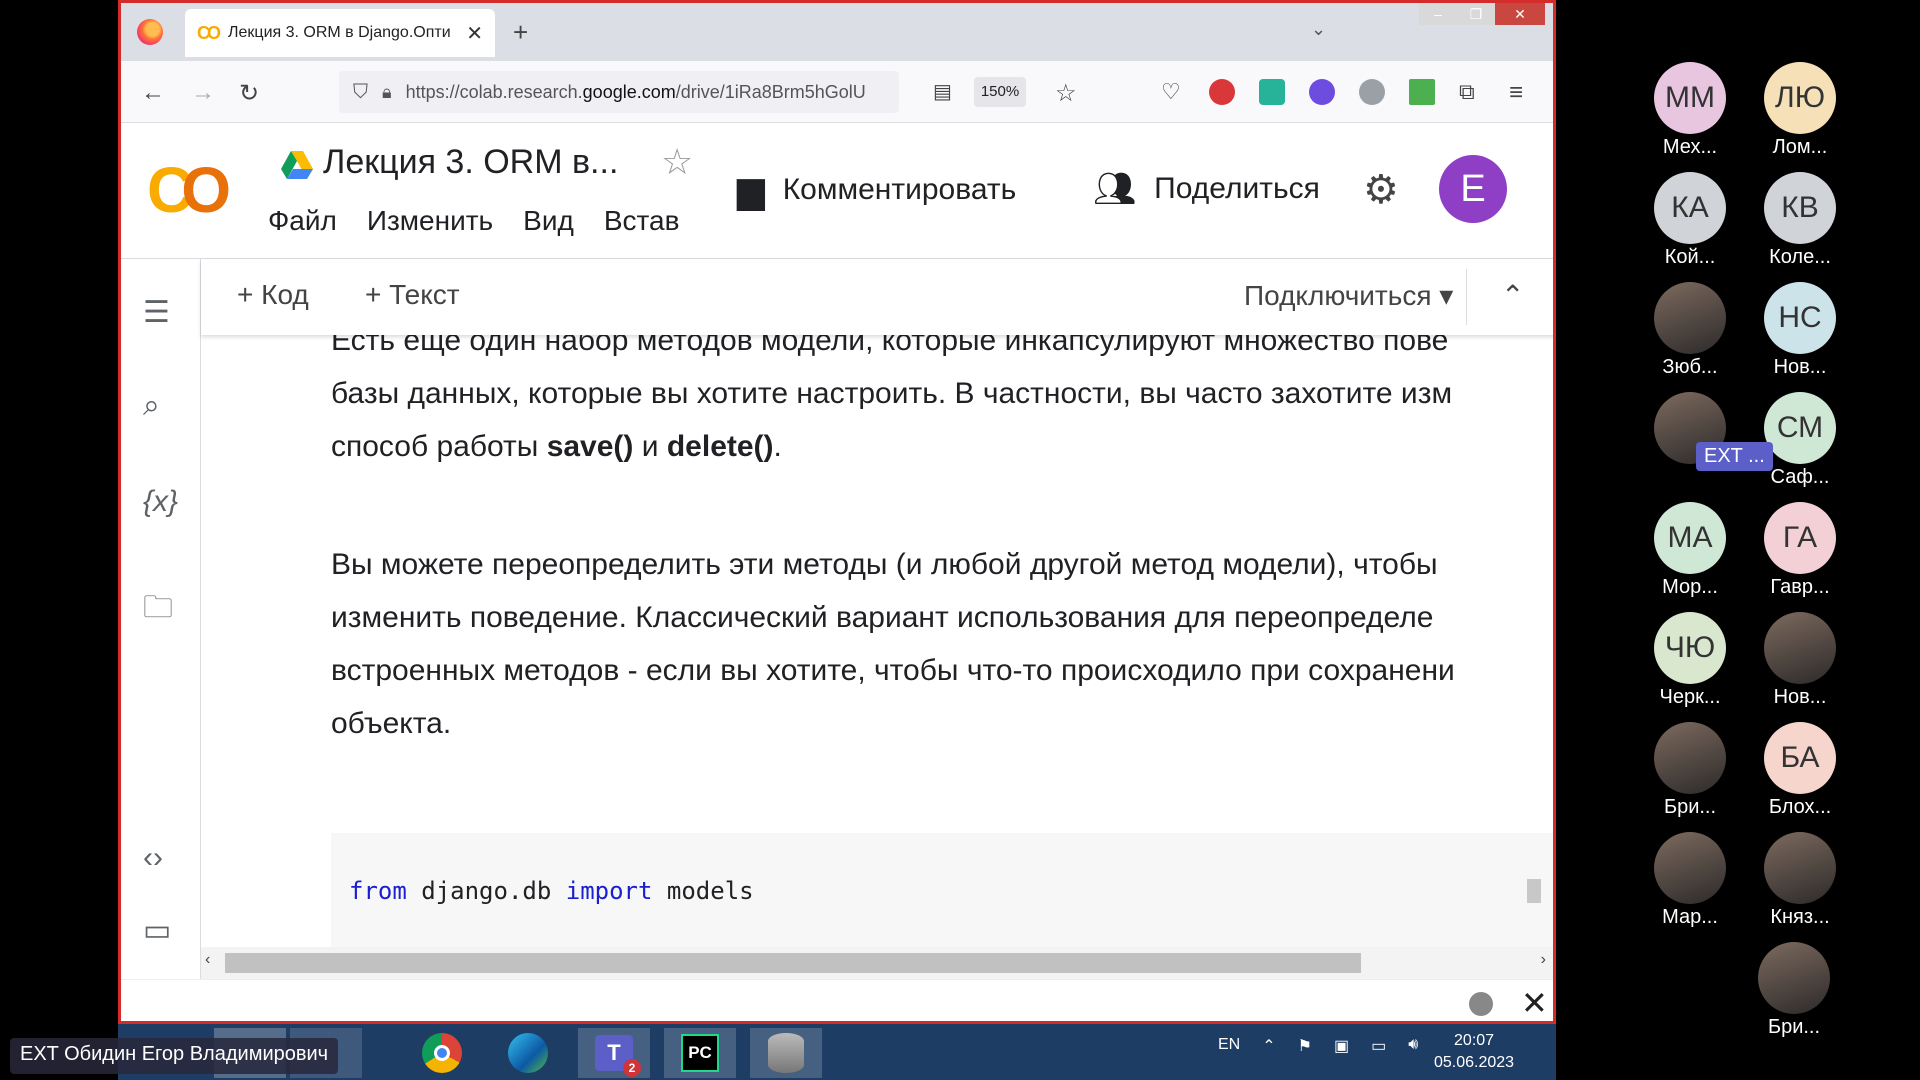  Describe the element at coordinates (876, 190) in the screenshot. I see `comment-button: ▆ Комментировать` at that location.